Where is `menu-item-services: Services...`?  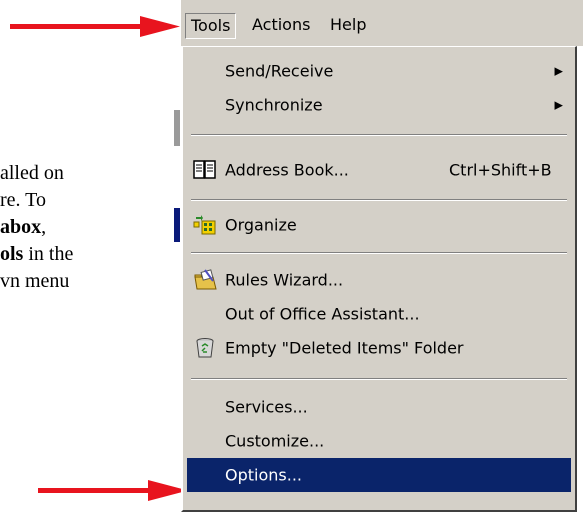 menu-item-services: Services... is located at coordinates (379, 407).